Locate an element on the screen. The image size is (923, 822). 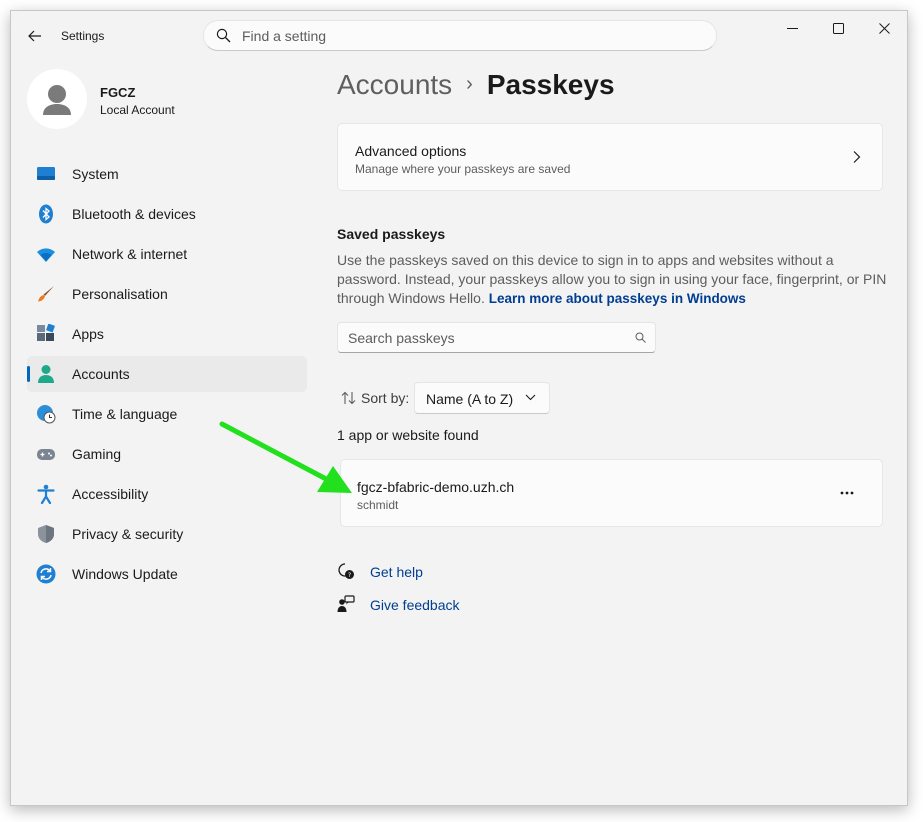
advanced-options-title: Advanced options is located at coordinates (411, 151).